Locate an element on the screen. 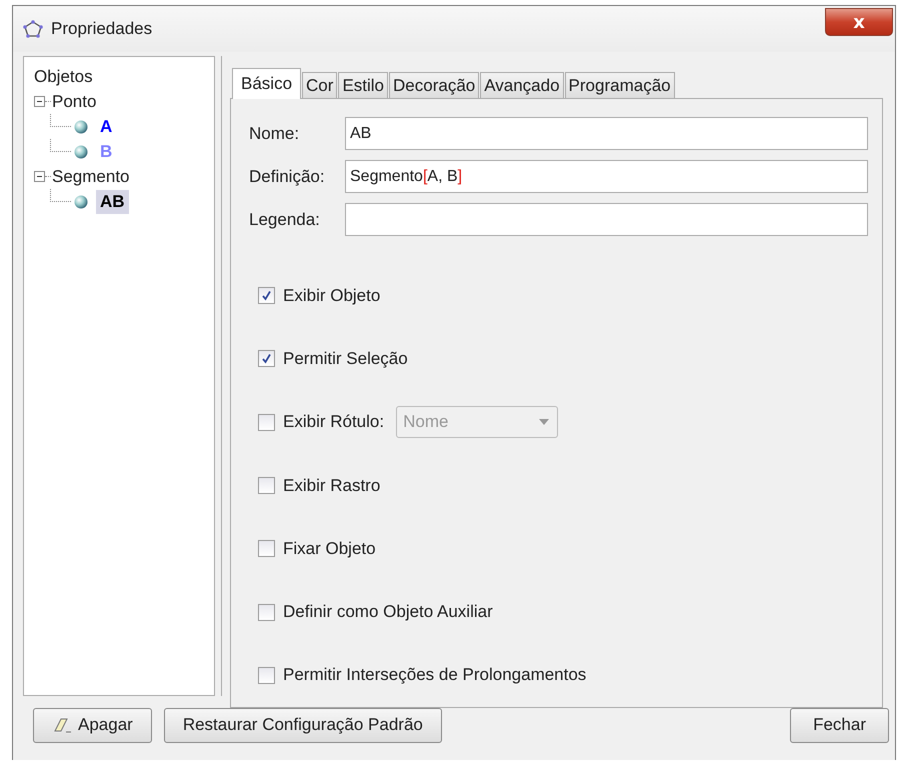 Image resolution: width=899 pixels, height=765 pixels. option-label: Exibir Objeto is located at coordinates (331, 296).